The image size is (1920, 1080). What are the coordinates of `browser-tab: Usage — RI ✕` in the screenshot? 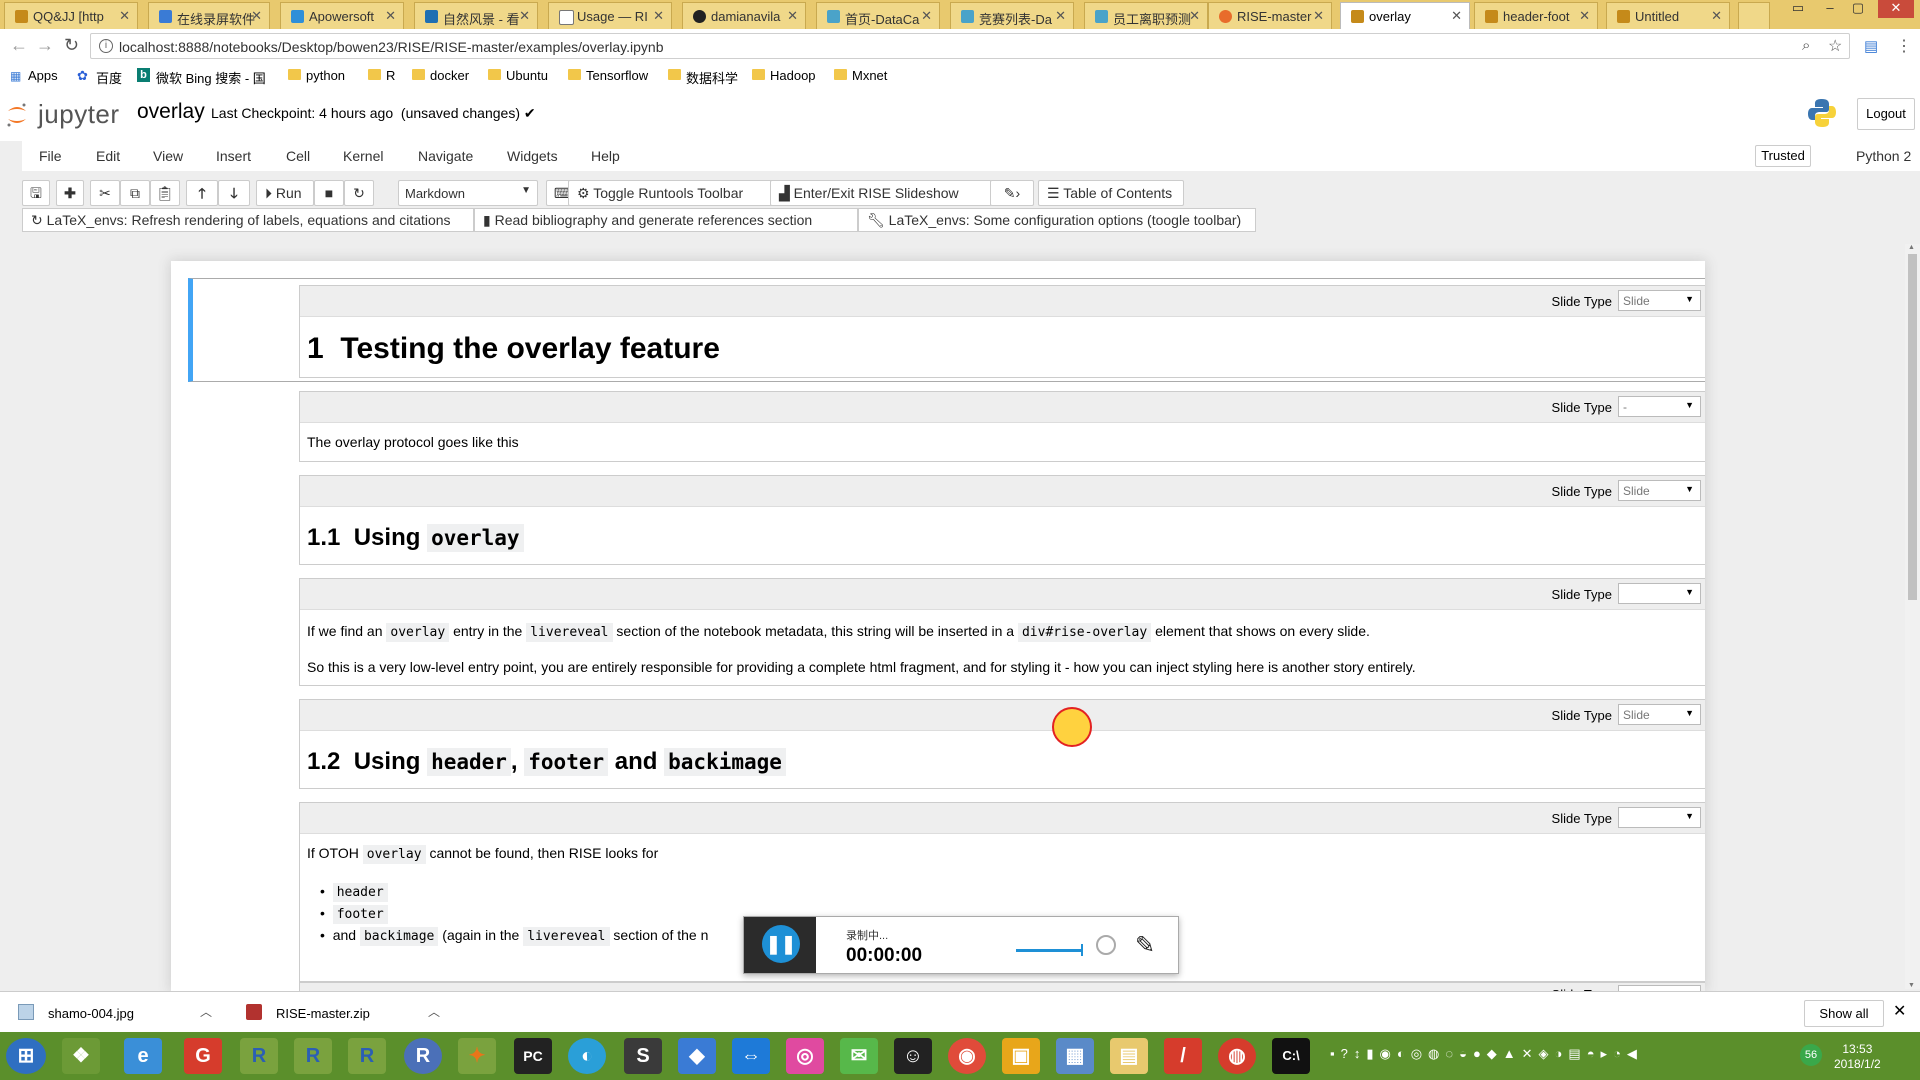 It's located at (610, 15).